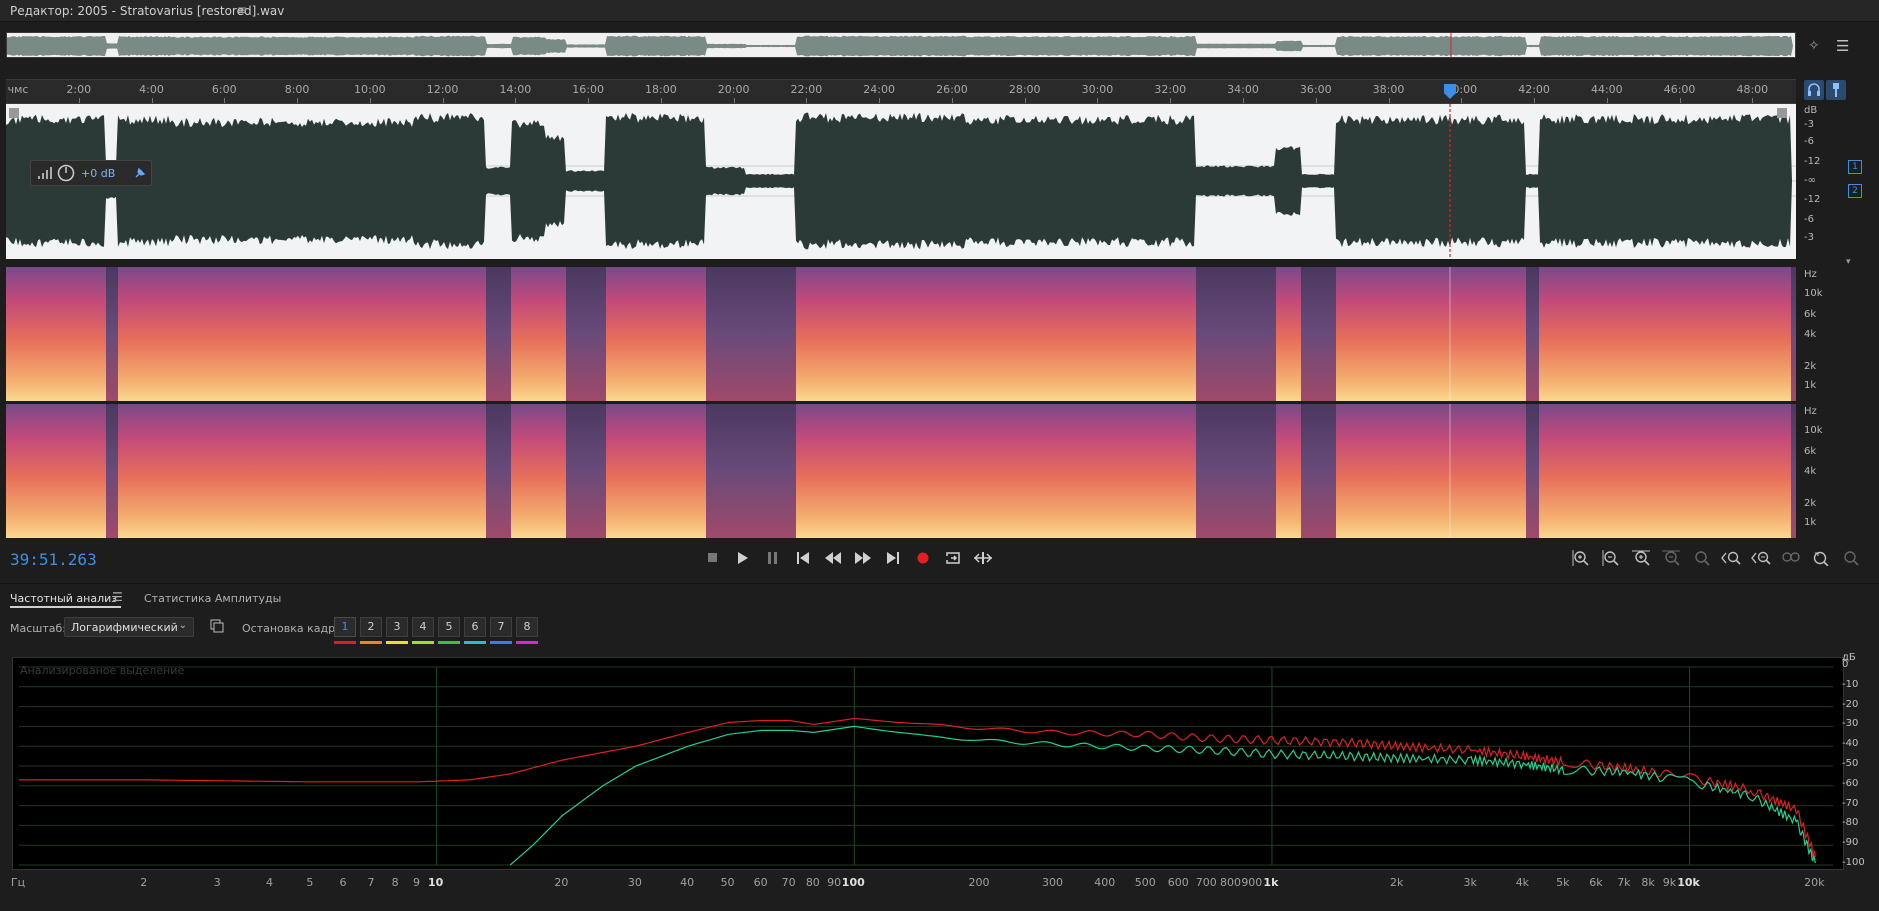 The height and width of the screenshot is (911, 1879). I want to click on db-tick-label: -50, so click(1850, 763).